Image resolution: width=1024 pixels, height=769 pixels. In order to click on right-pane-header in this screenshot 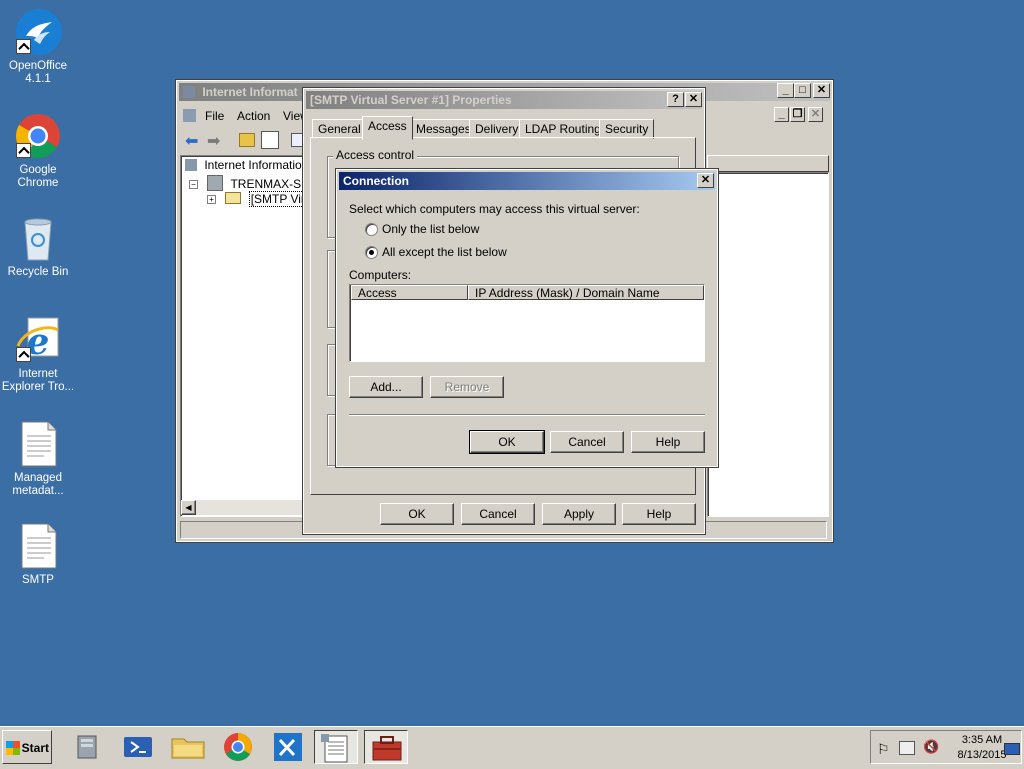, I will do `click(768, 163)`.